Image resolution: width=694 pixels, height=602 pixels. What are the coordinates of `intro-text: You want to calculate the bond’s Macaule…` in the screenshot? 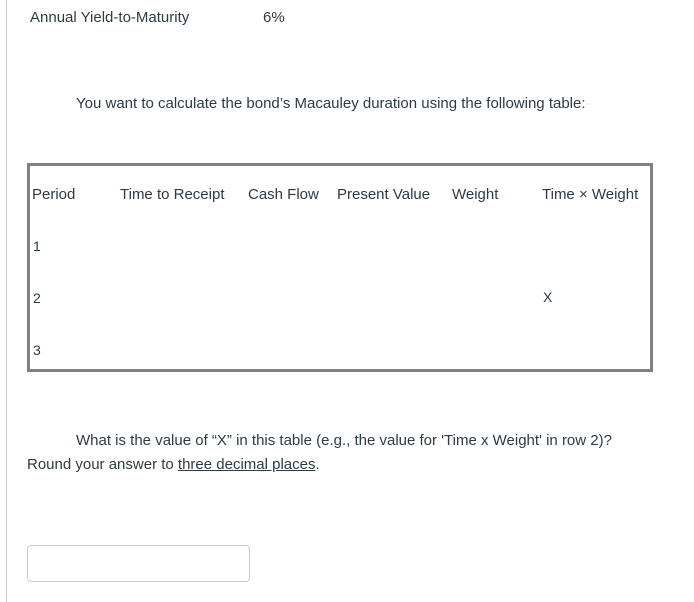 It's located at (331, 103).